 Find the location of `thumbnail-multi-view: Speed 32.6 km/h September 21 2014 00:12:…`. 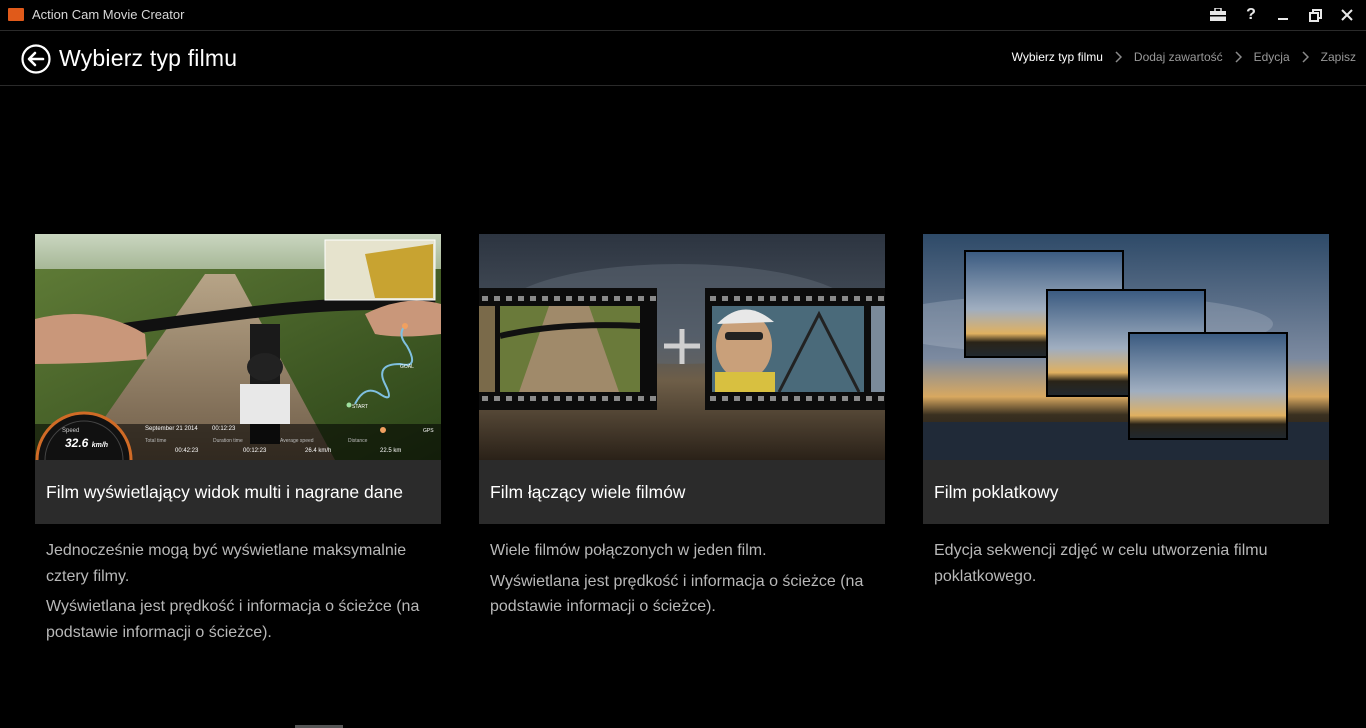

thumbnail-multi-view: Speed 32.6 km/h September 21 2014 00:12:… is located at coordinates (238, 347).